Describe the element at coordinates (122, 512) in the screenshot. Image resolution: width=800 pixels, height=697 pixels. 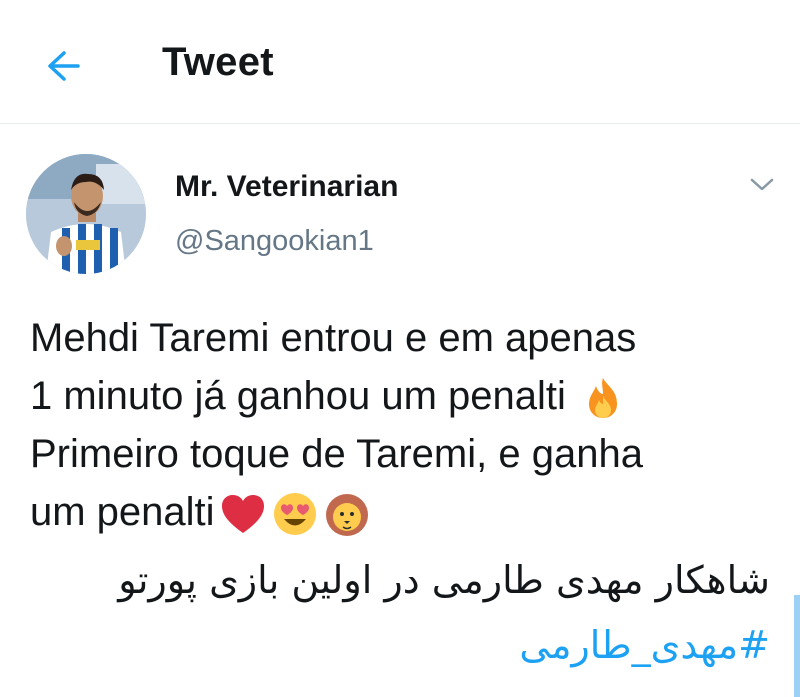
I see `tweet-line-4-text: um penalti` at that location.